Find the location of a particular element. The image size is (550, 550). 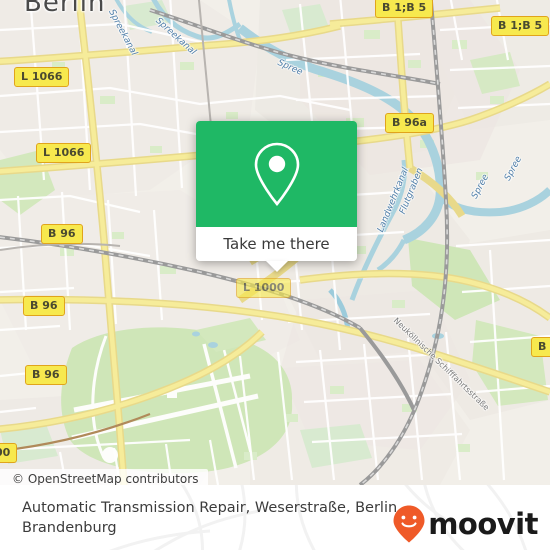

road-shield: 00 is located at coordinates (9, 453).